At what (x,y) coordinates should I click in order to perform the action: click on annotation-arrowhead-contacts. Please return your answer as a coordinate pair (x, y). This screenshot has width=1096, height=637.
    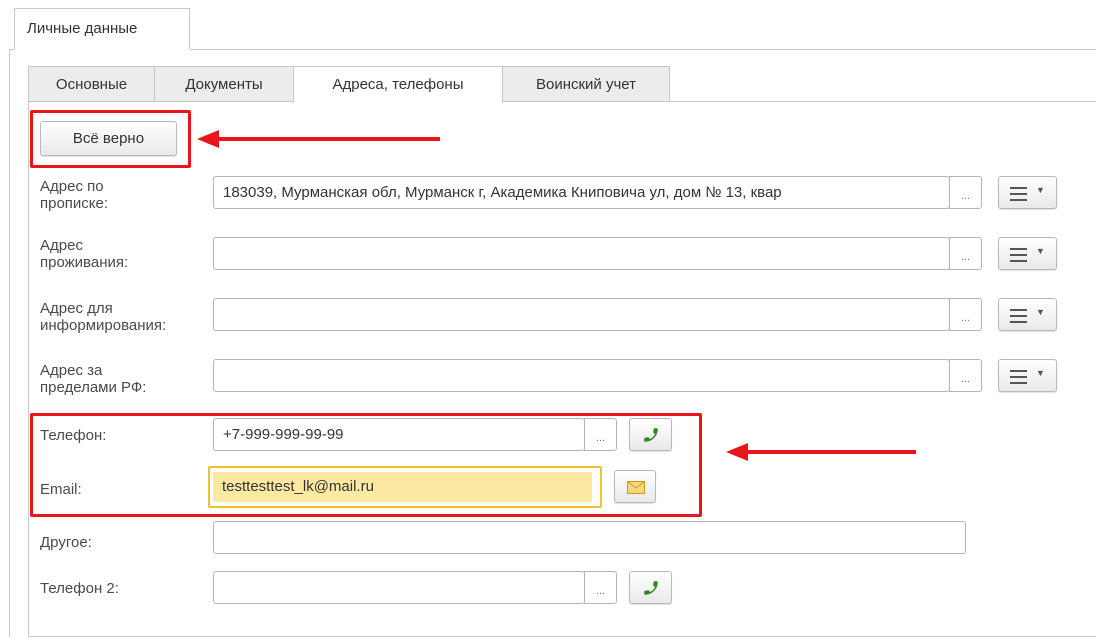
    Looking at the image, I should click on (737, 452).